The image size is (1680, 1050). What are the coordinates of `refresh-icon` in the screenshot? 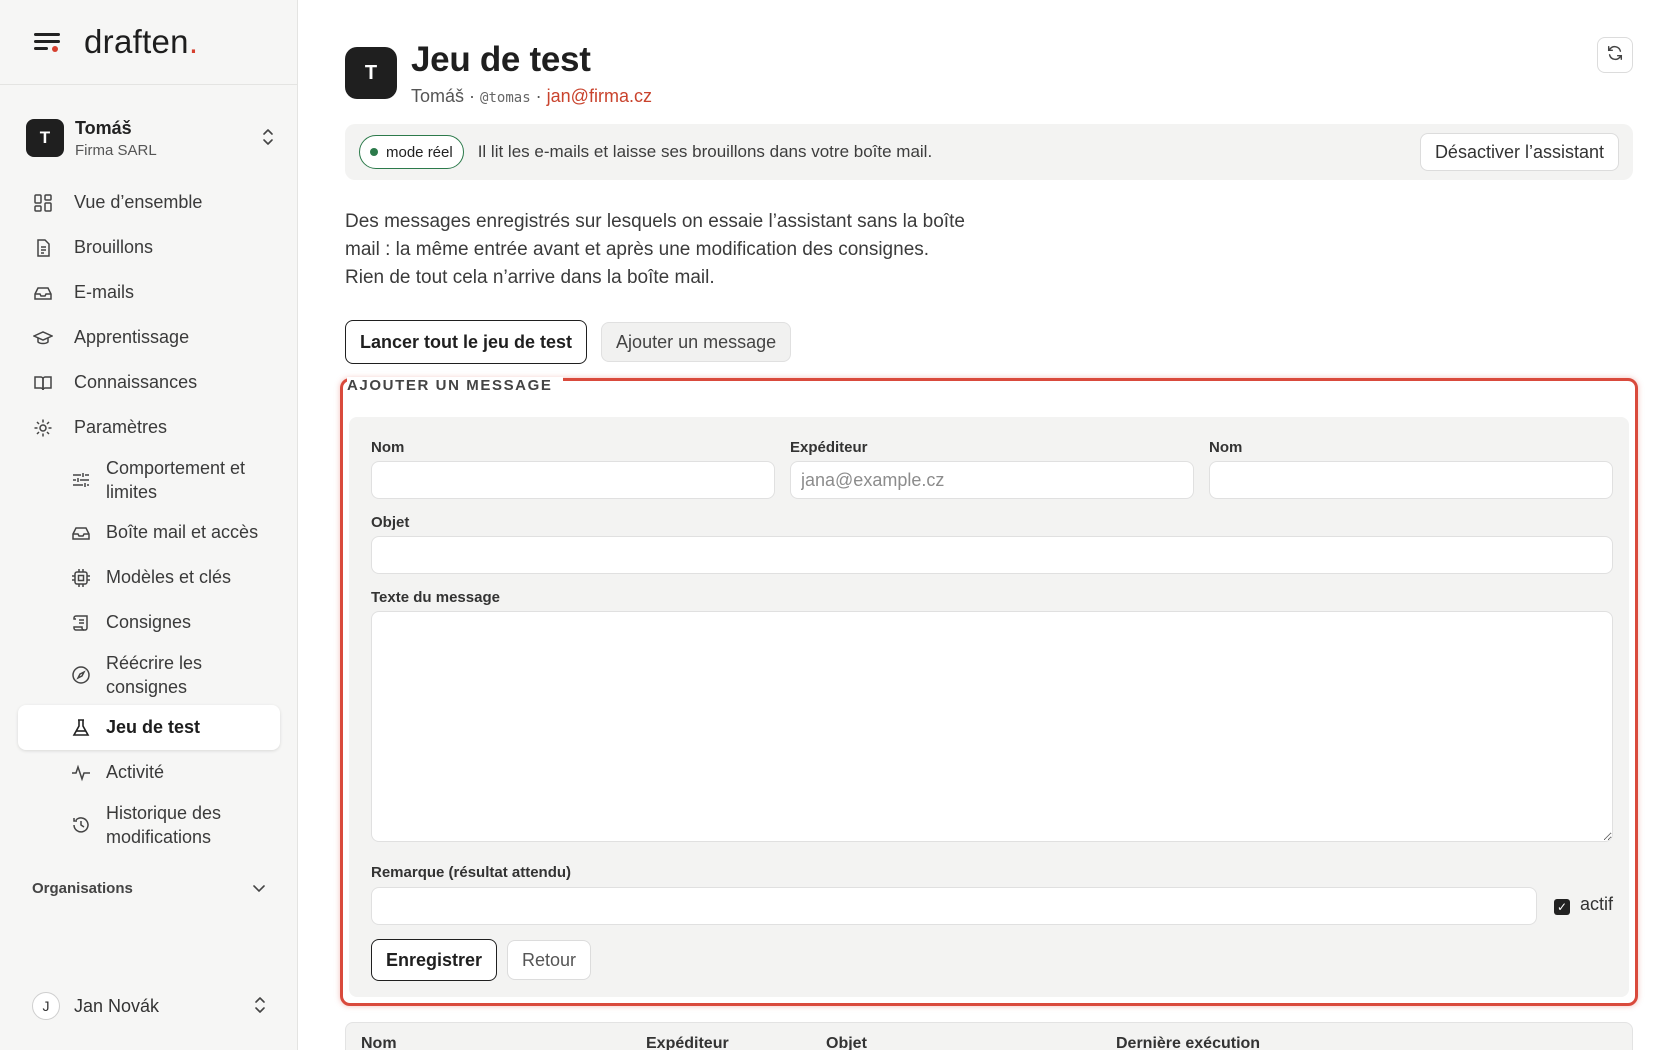 It's located at (1615, 55).